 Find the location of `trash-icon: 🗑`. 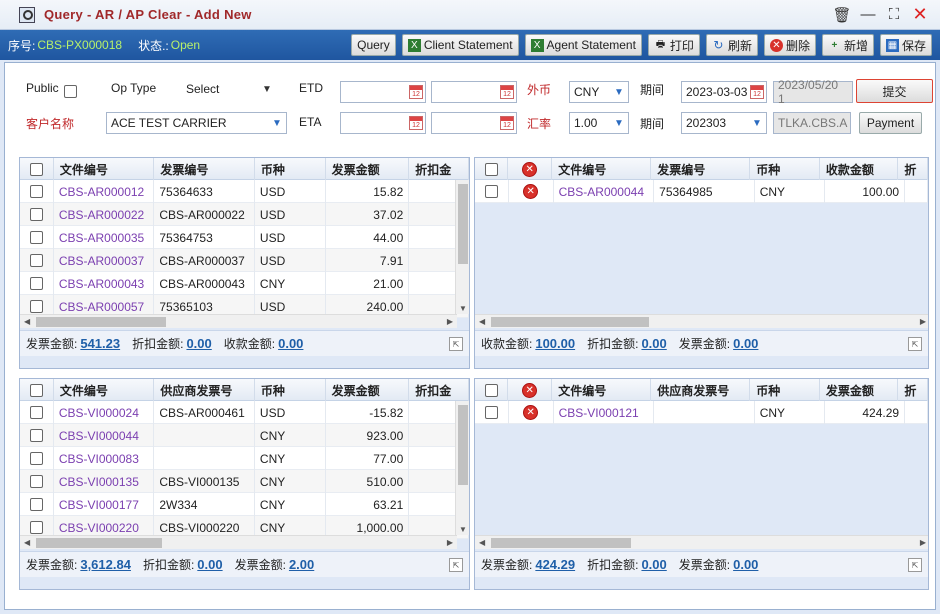

trash-icon: 🗑 is located at coordinates (841, 15).